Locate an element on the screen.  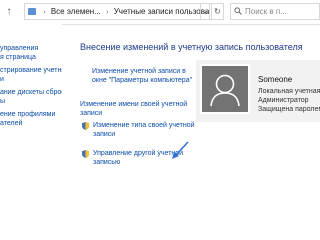
refresh-icon: ↻ is located at coordinates (218, 11).